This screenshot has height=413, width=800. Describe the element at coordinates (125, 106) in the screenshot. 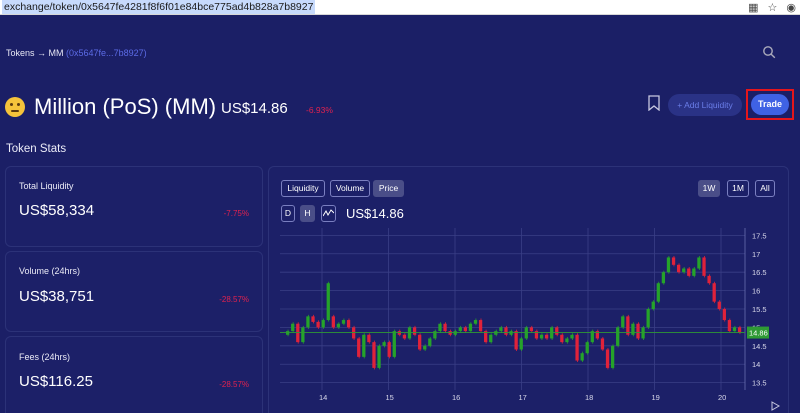

I see `token-name: Million (PoS) (MM)` at that location.